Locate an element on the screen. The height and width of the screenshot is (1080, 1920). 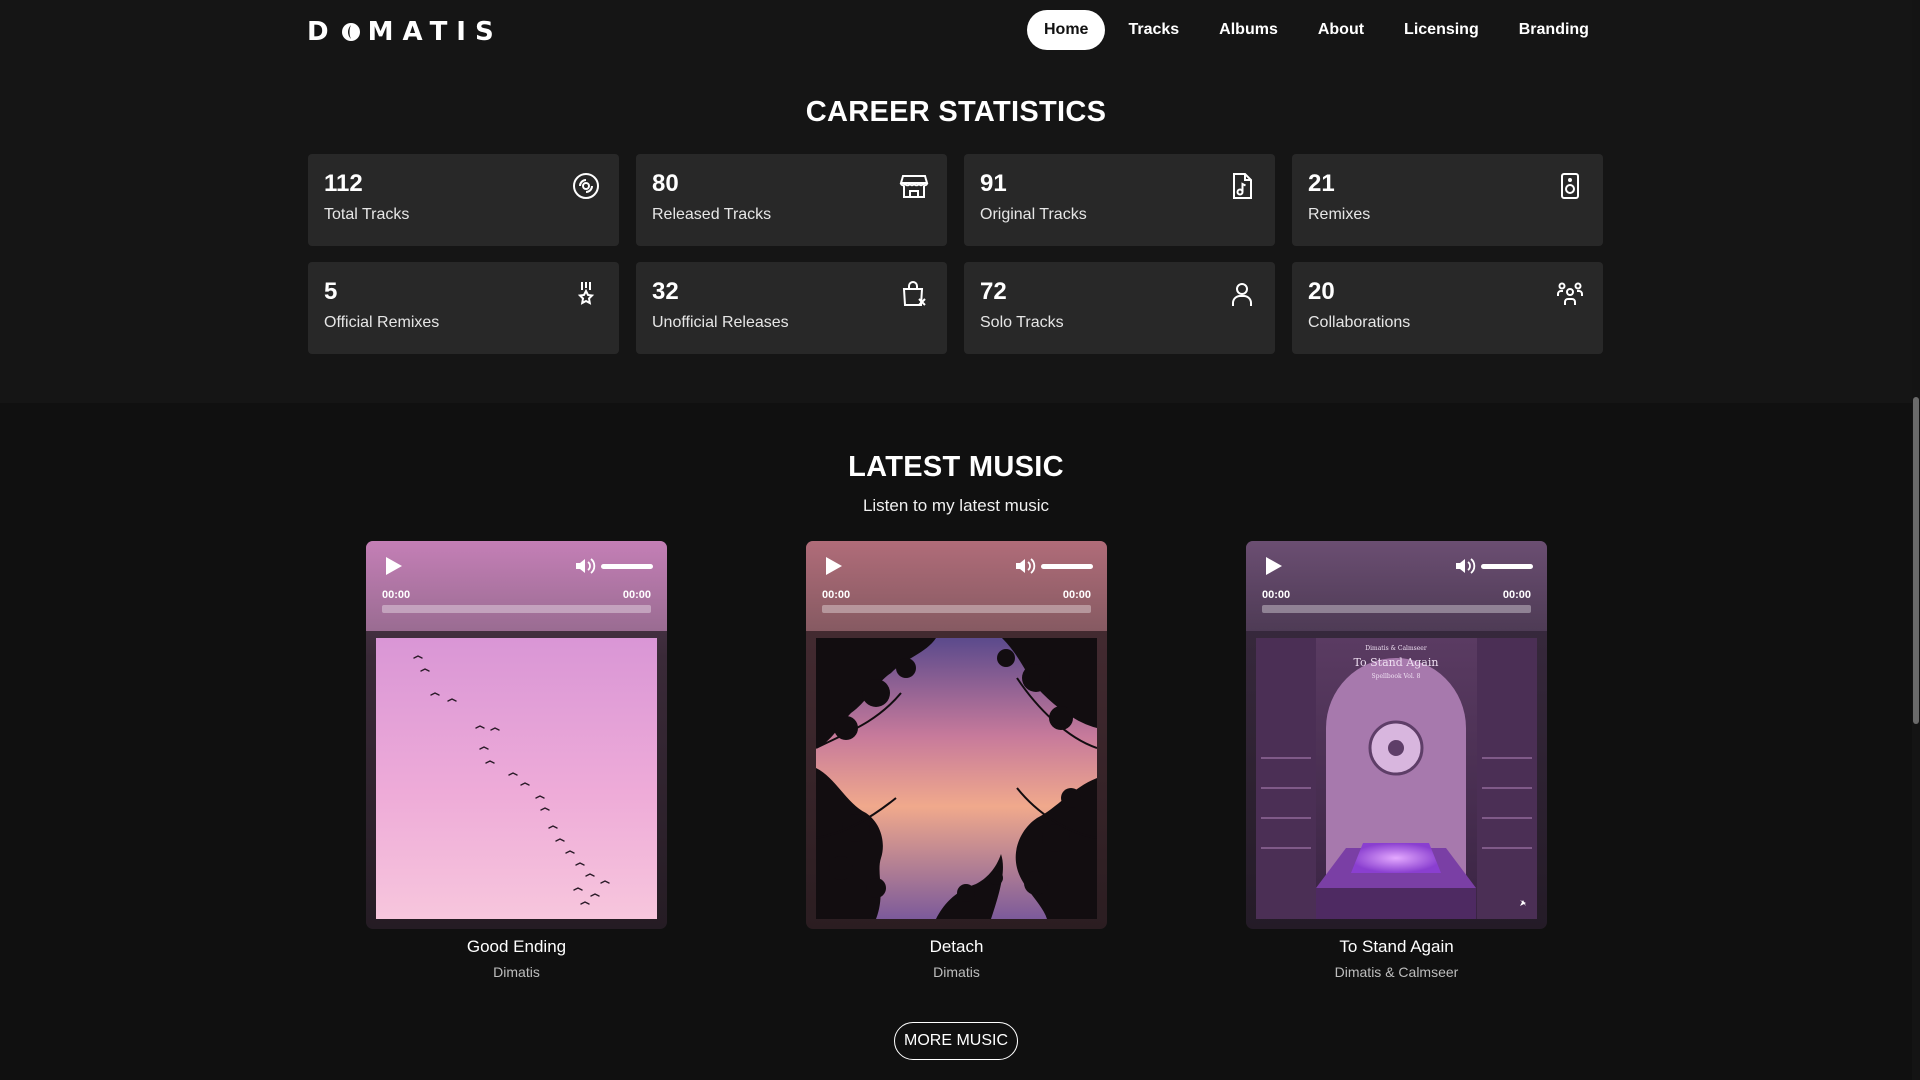
stat-card-released-tracks: 80 Released Tracks is located at coordinates (791, 200).